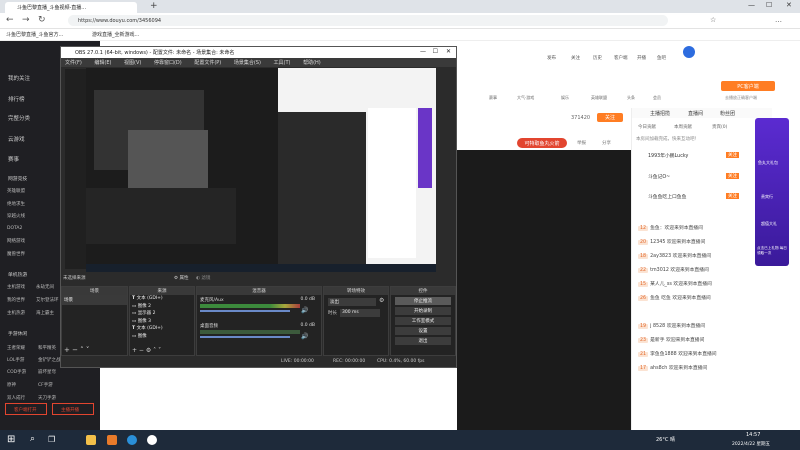  What do you see at coordinates (132, 63) in the screenshot?
I see `obs-menu-view: 视图(V)` at bounding box center [132, 63].